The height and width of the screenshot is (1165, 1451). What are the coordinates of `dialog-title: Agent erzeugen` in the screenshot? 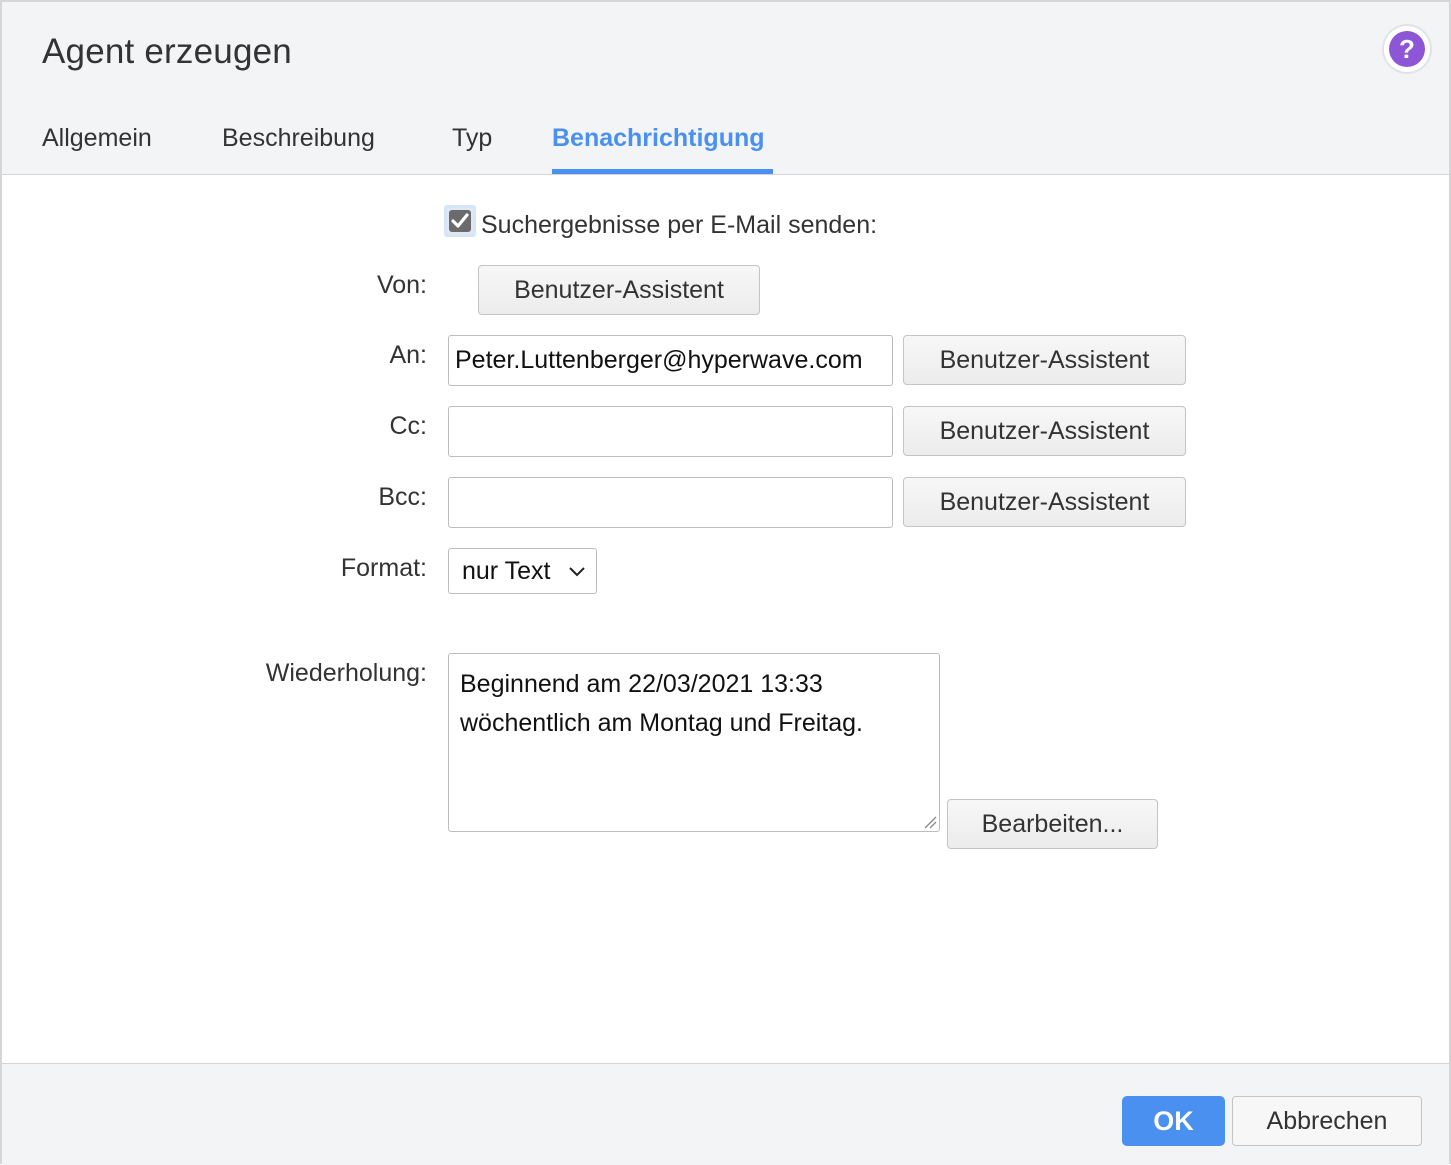 It's located at (167, 51).